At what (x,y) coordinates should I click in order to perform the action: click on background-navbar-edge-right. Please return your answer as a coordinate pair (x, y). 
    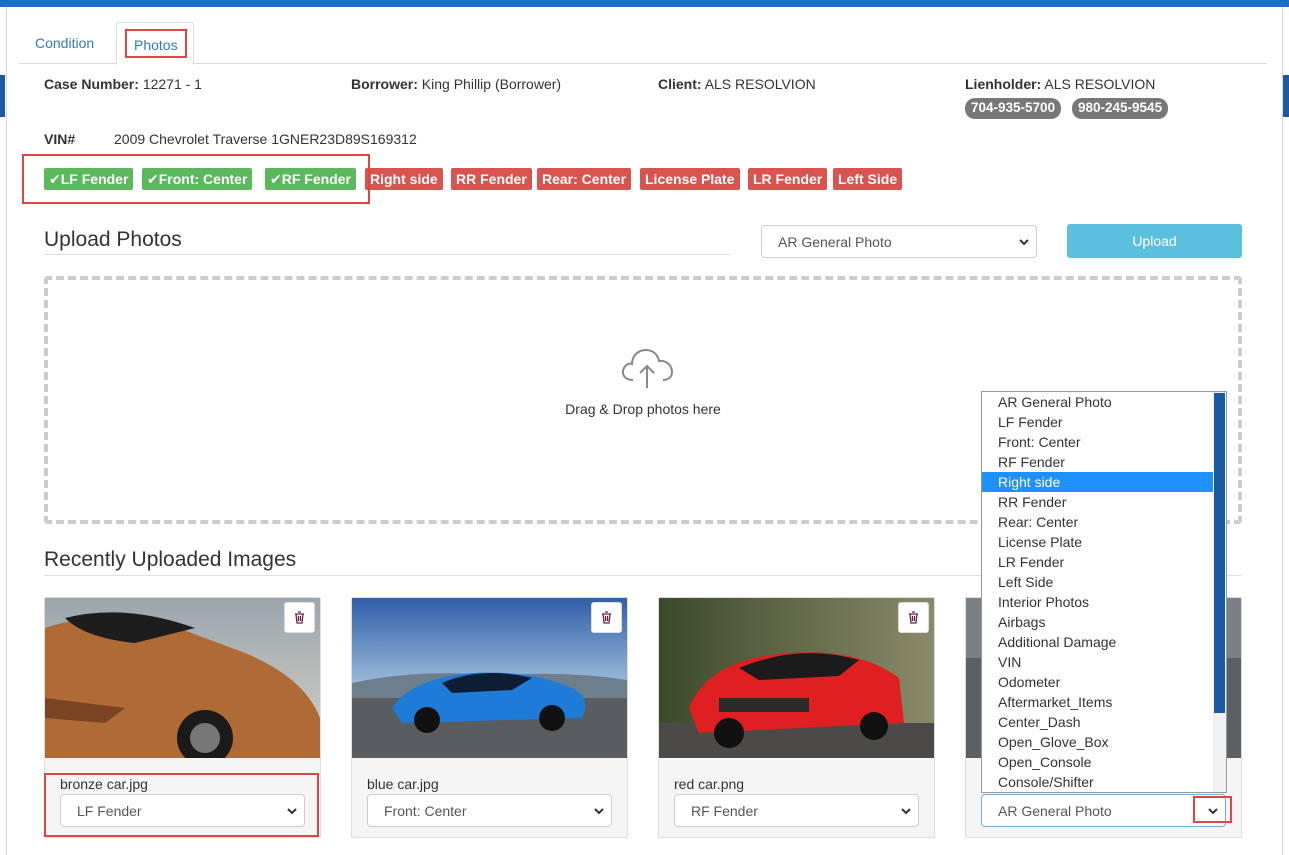
    Looking at the image, I should click on (1286, 96).